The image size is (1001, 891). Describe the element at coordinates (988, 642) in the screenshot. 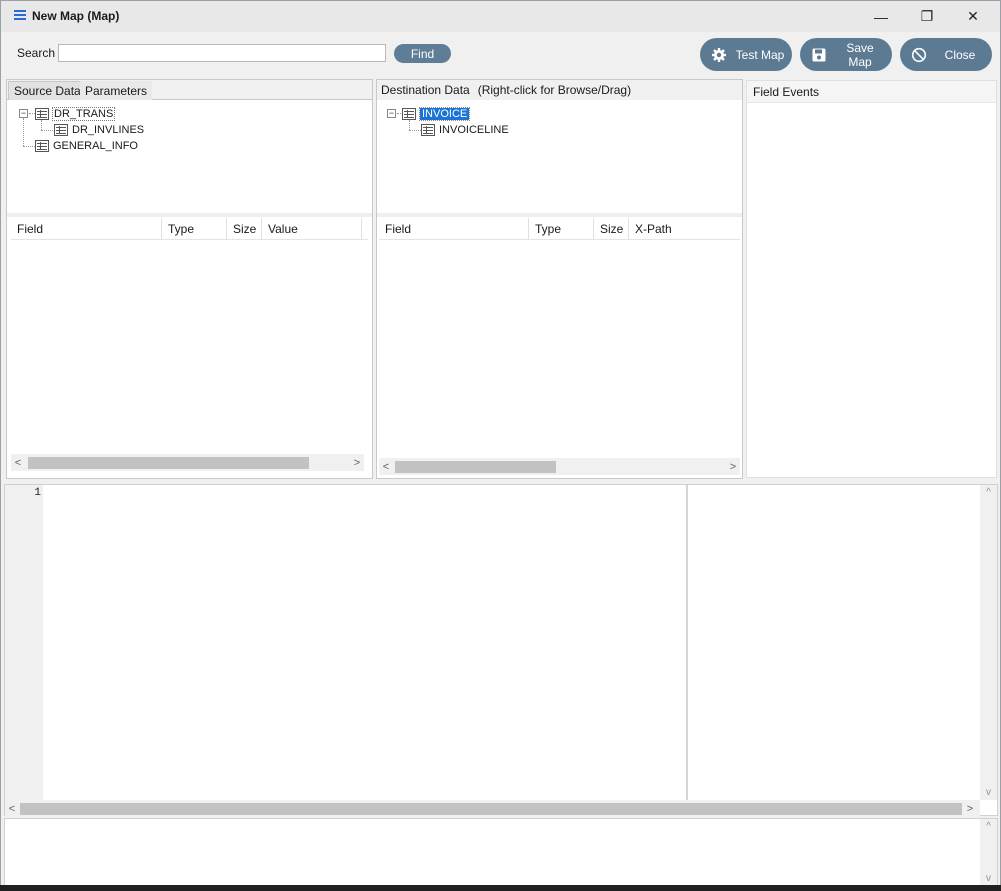

I see `editor-vscrollbar: ^ v` at that location.